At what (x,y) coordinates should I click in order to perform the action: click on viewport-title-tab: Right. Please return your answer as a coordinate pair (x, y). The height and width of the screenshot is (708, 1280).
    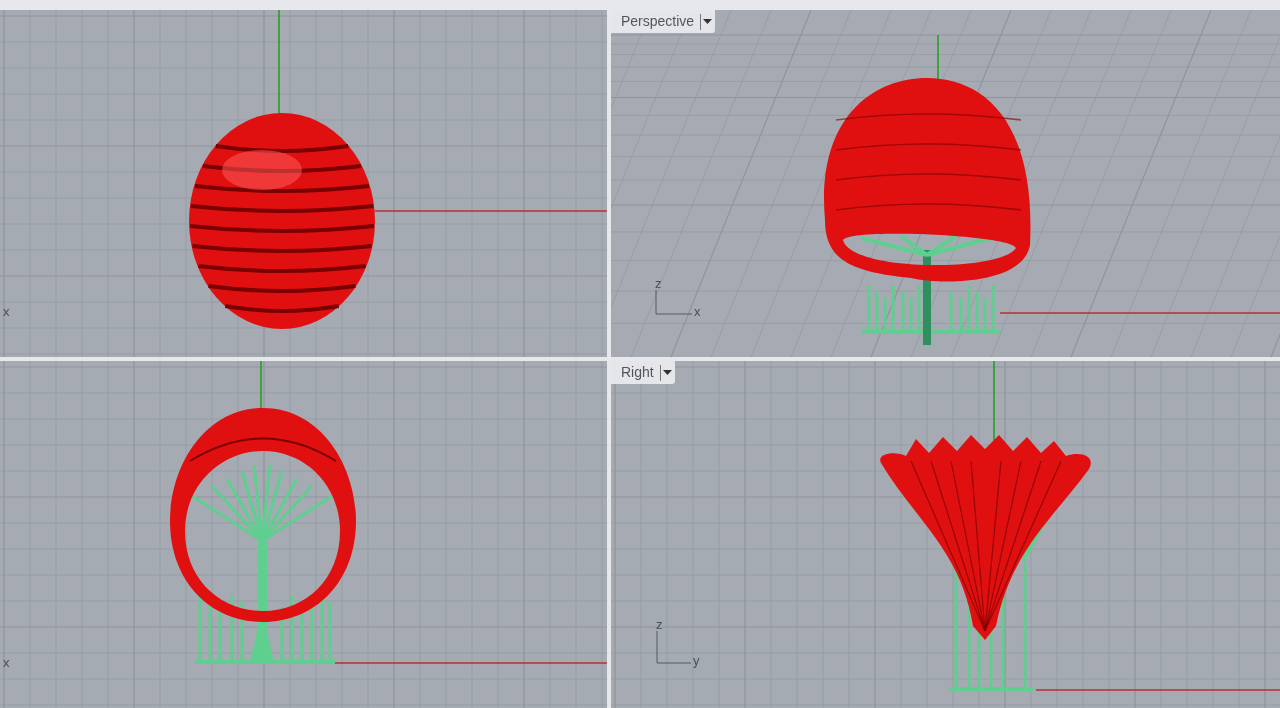
    Looking at the image, I should click on (643, 372).